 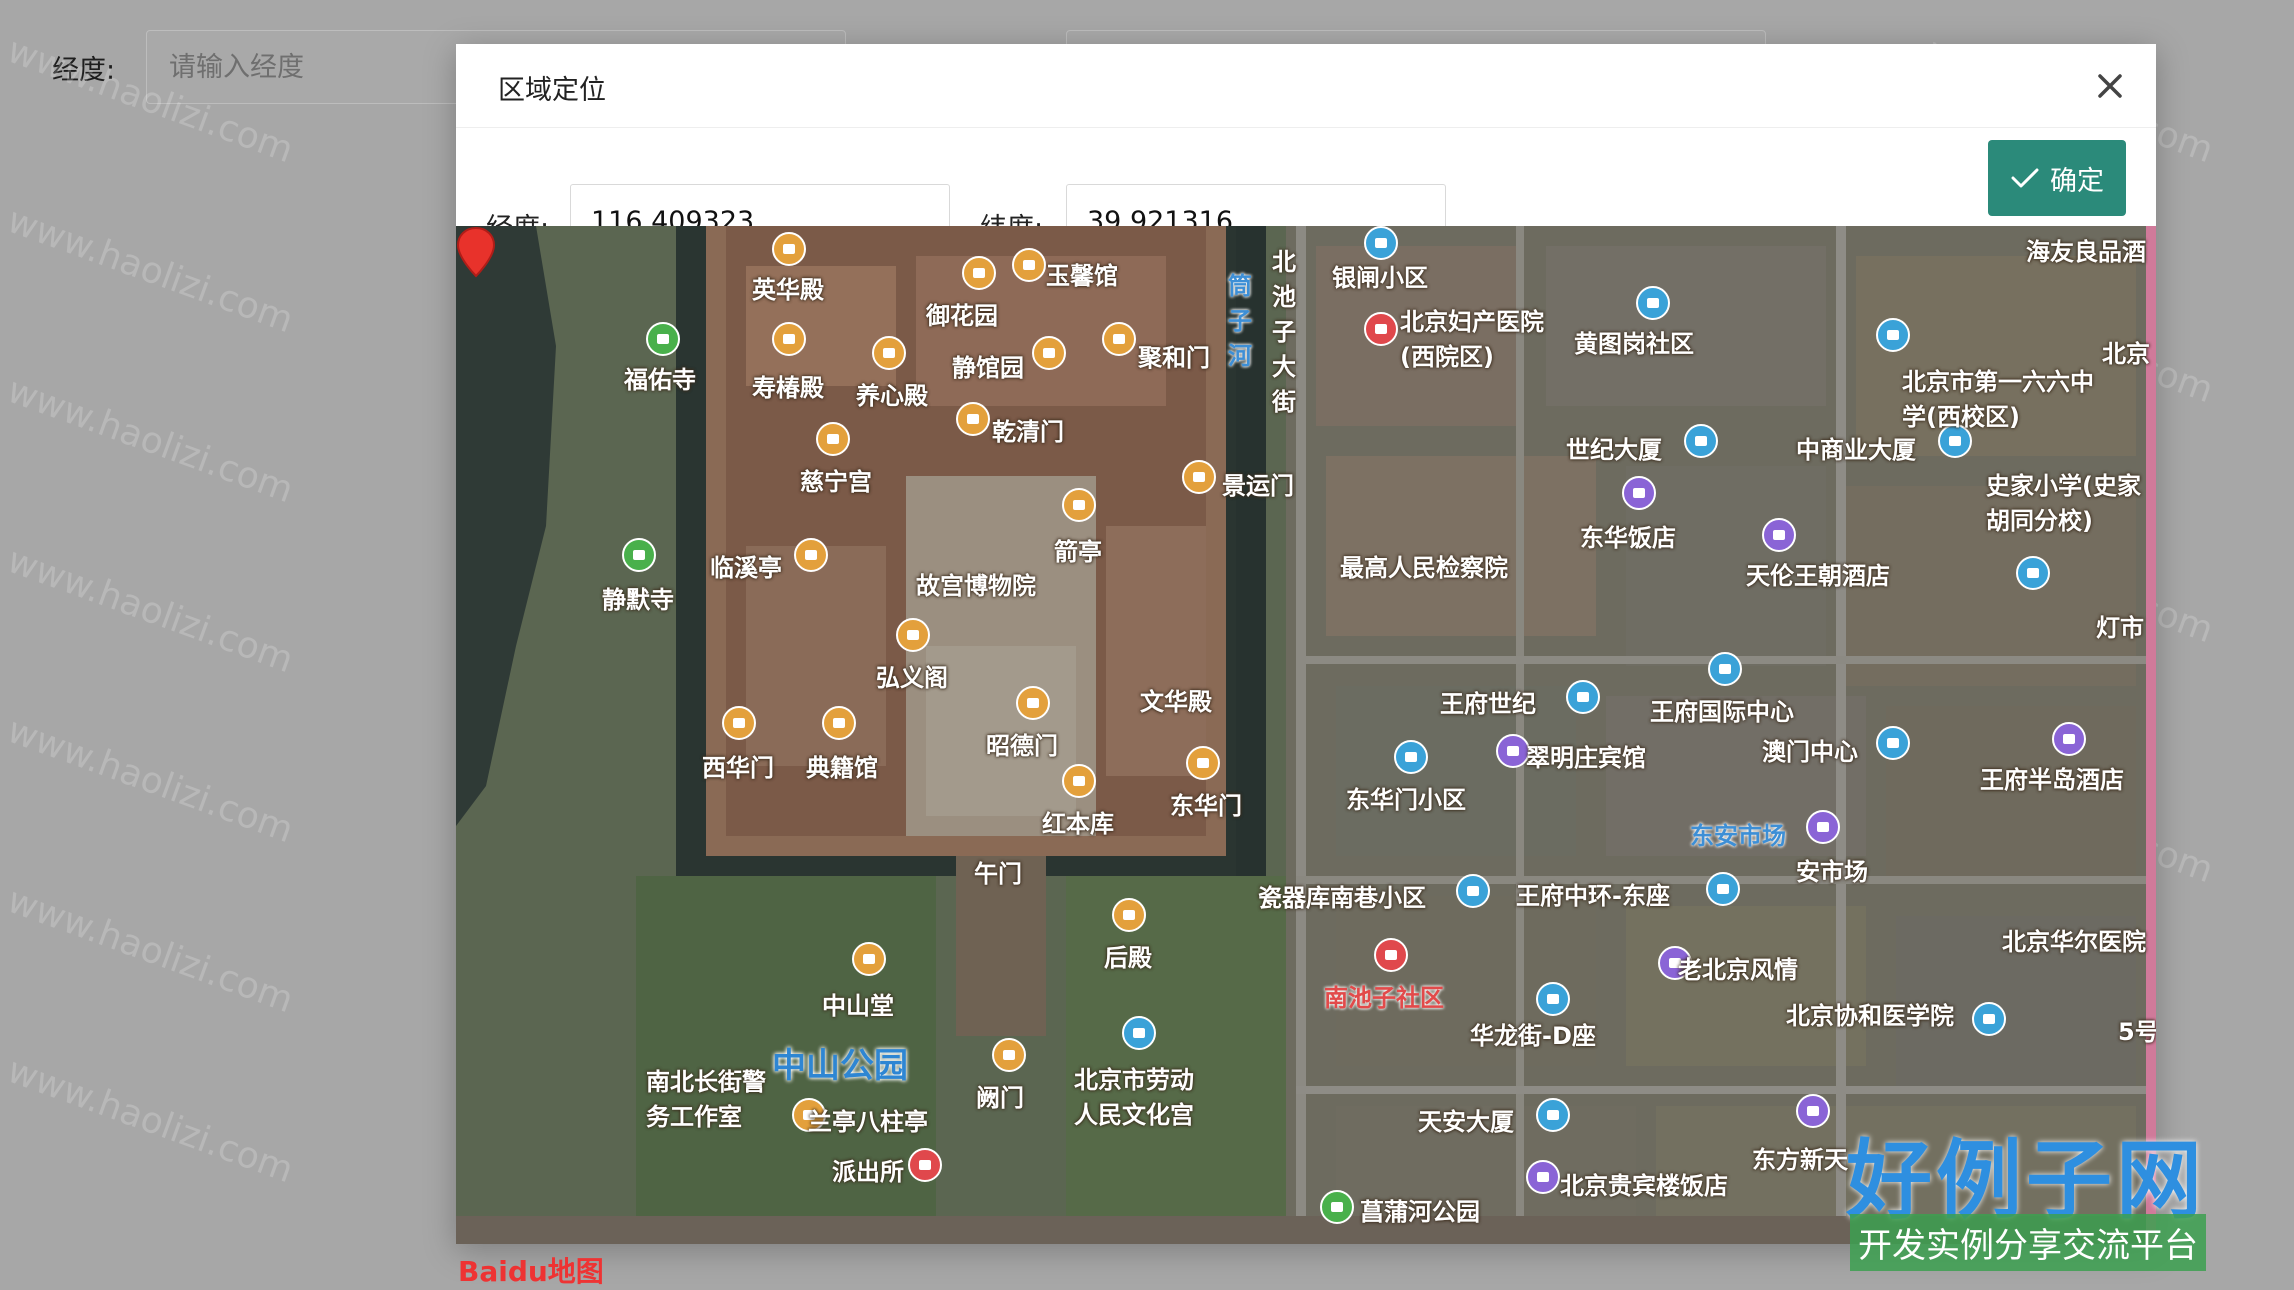 What do you see at coordinates (1533, 1036) in the screenshot?
I see `map-label: 华龙街-D座` at bounding box center [1533, 1036].